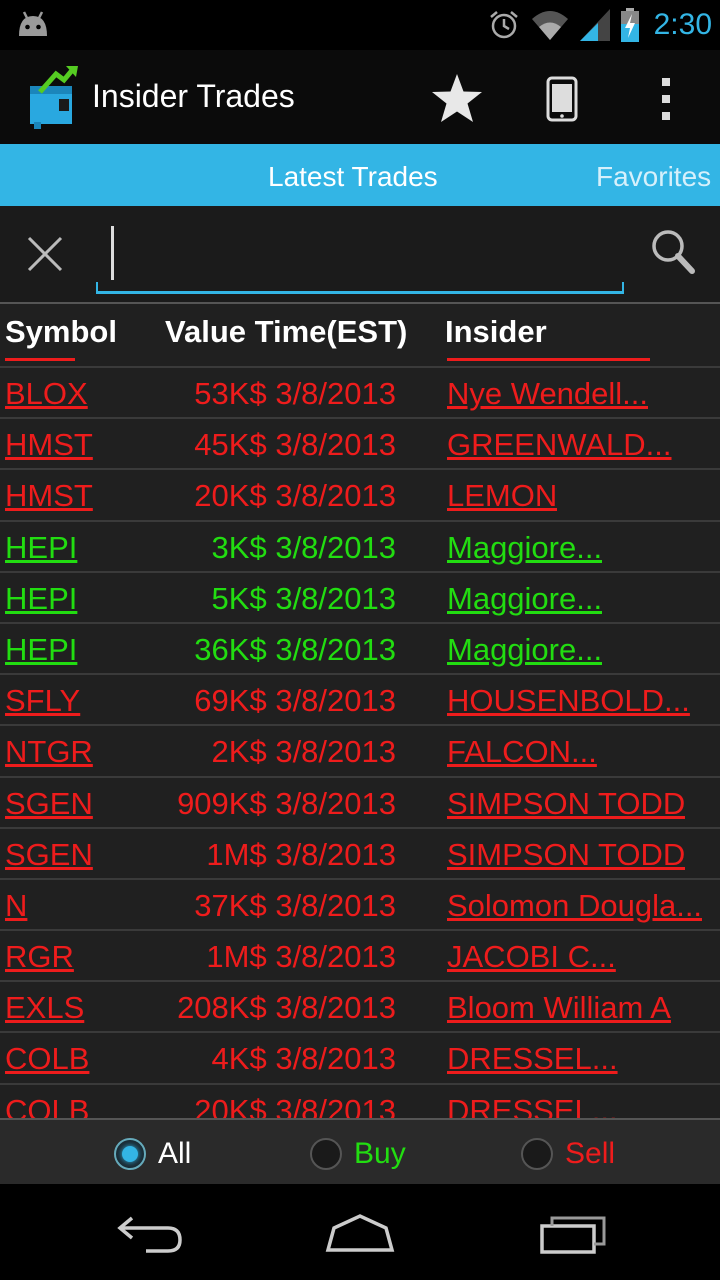 The height and width of the screenshot is (1280, 720). Describe the element at coordinates (45, 254) in the screenshot. I see `close-icon` at that location.